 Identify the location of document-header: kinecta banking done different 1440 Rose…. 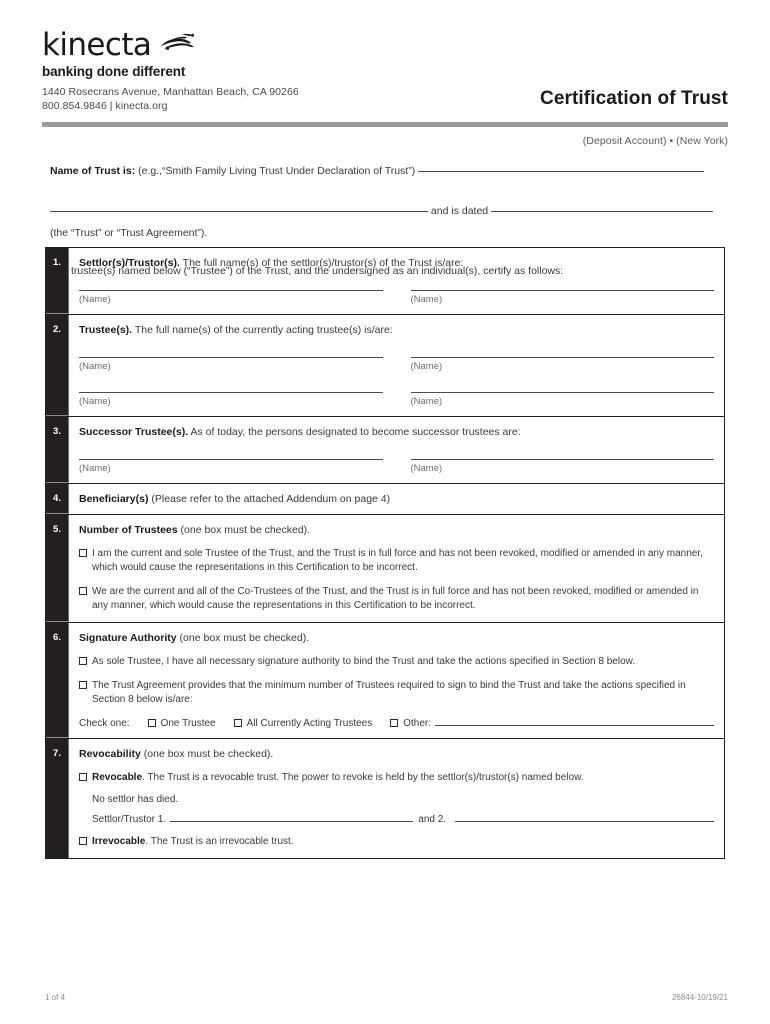
(385, 71).